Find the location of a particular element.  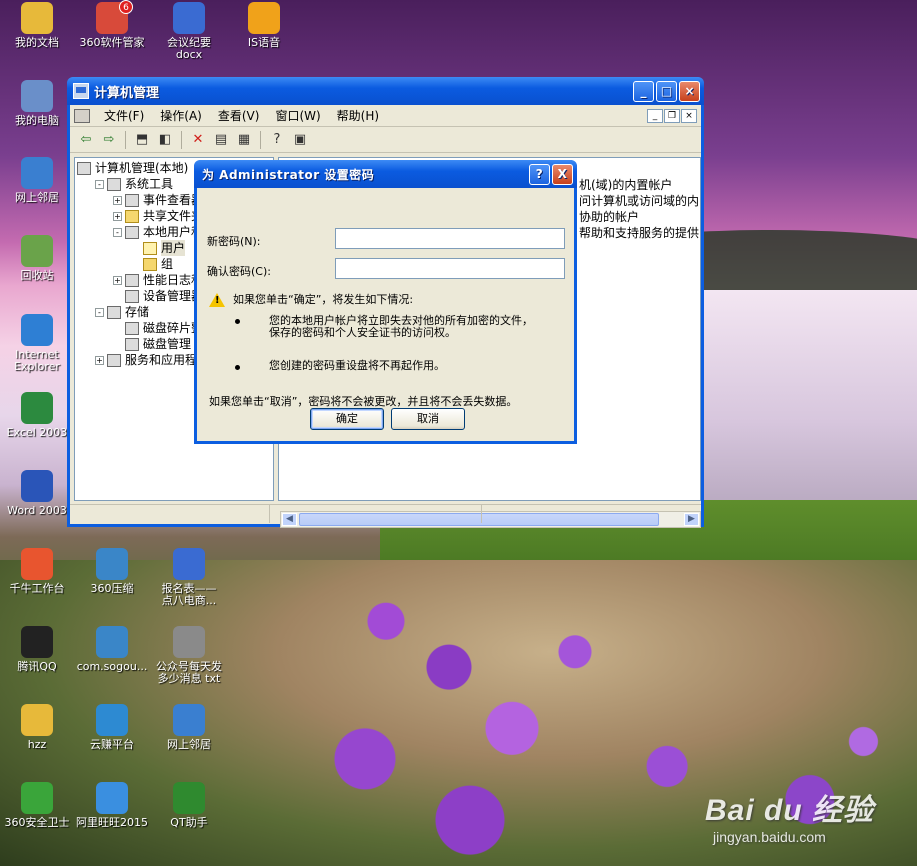

desktop-icon-label: Excel 2003 is located at coordinates (37, 432).